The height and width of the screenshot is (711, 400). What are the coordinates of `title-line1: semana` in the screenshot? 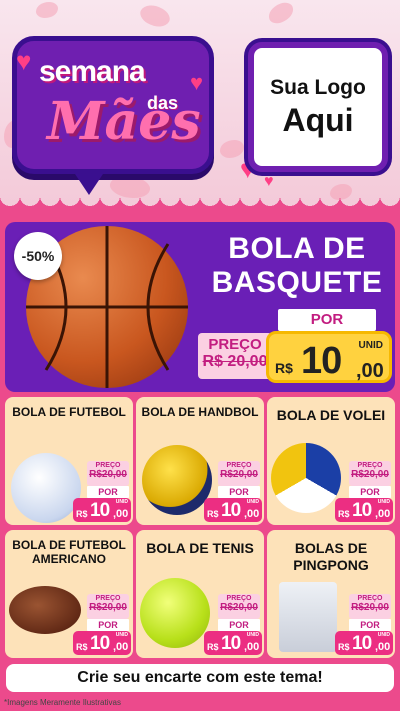 It's located at (92, 71).